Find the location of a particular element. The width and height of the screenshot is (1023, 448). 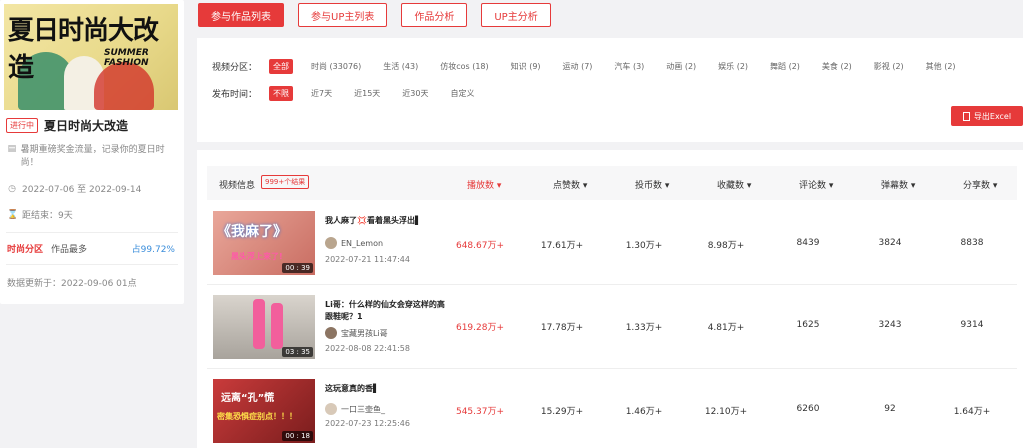

category-chip: 汽车 (3) is located at coordinates (629, 66).